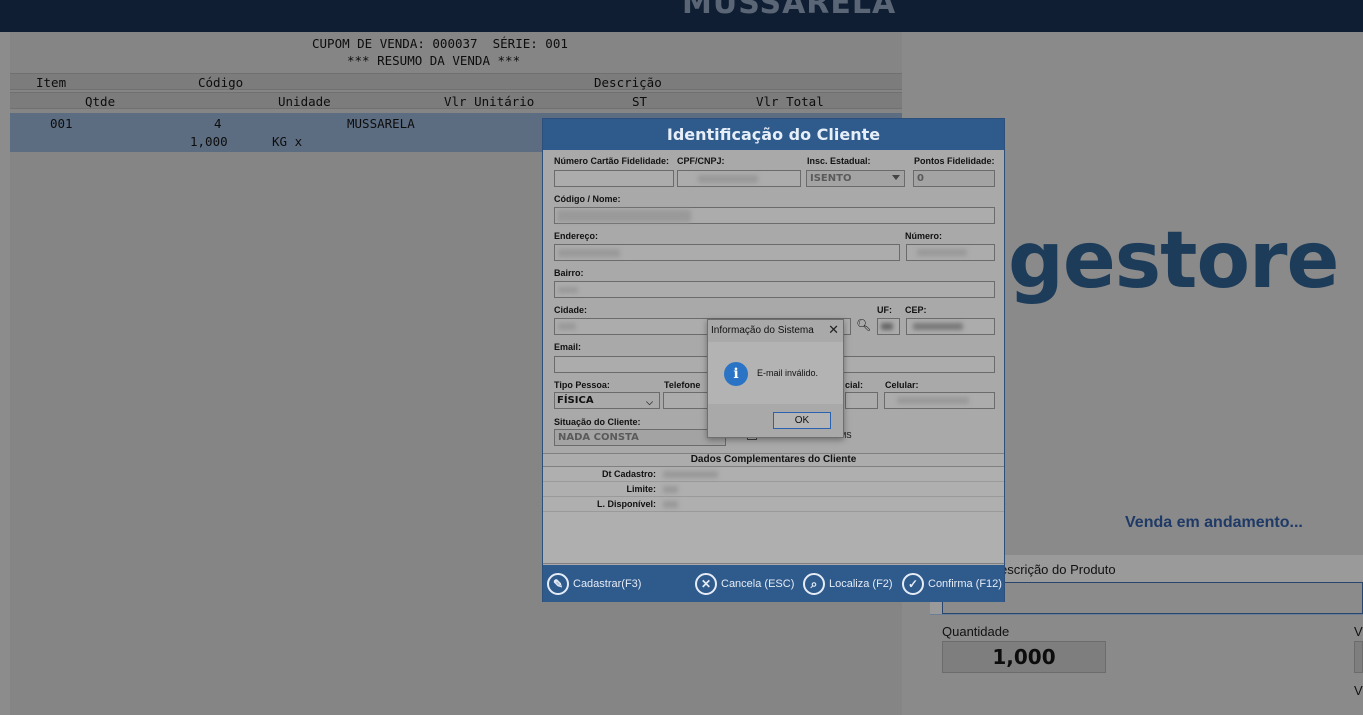  What do you see at coordinates (287, 141) in the screenshot?
I see `item-unidade: KG x` at bounding box center [287, 141].